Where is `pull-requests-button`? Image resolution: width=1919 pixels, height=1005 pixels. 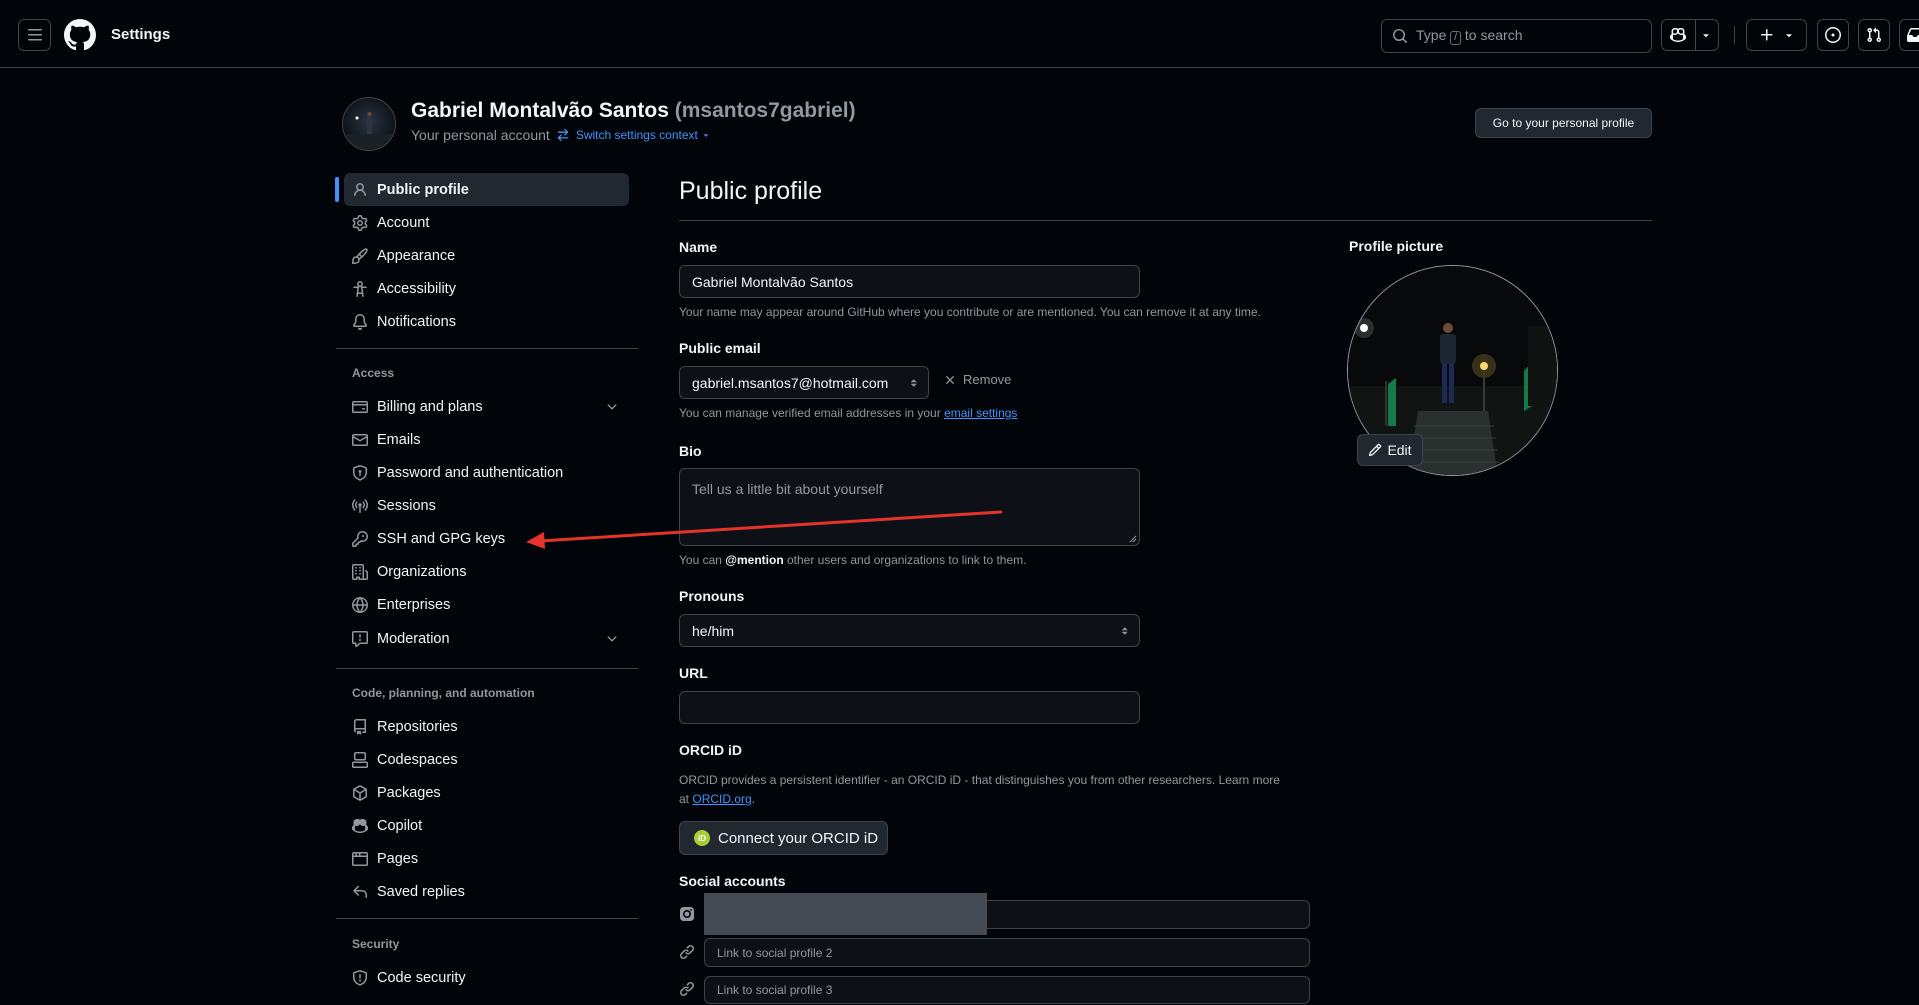 pull-requests-button is located at coordinates (1874, 35).